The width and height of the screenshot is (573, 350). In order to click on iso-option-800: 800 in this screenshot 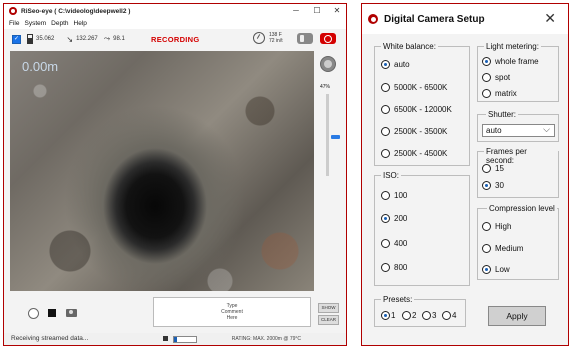, I will do `click(394, 267)`.